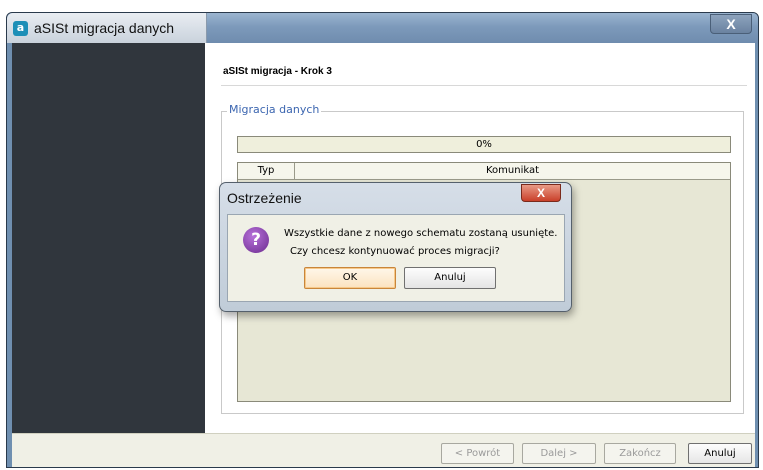 The height and width of the screenshot is (470, 763). What do you see at coordinates (484, 85) in the screenshot?
I see `step-divider` at bounding box center [484, 85].